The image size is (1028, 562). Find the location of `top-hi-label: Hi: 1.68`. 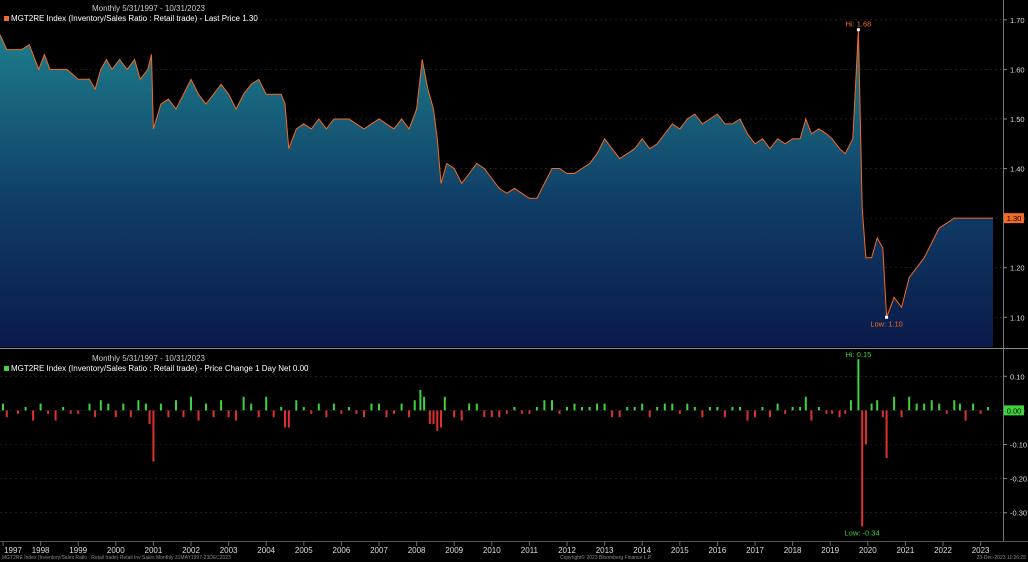

top-hi-label: Hi: 1.68 is located at coordinates (858, 24).